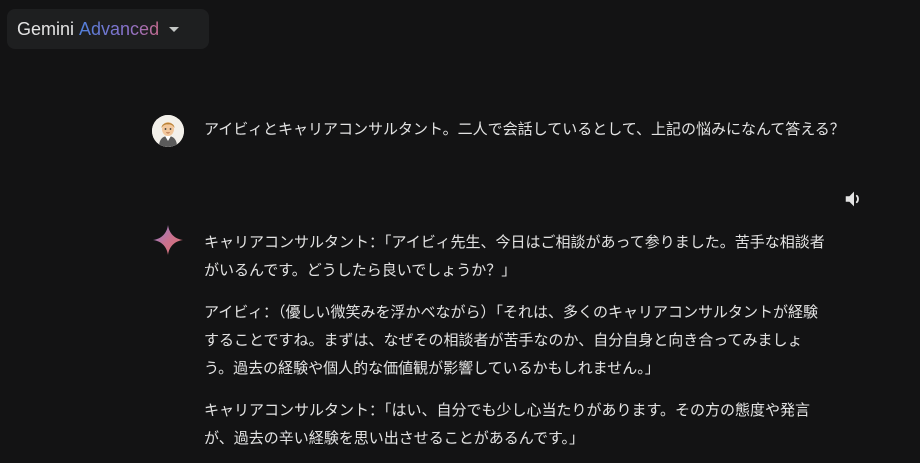 This screenshot has height=463, width=920. I want to click on model-switcher-button: Gemini Advanced, so click(108, 29).